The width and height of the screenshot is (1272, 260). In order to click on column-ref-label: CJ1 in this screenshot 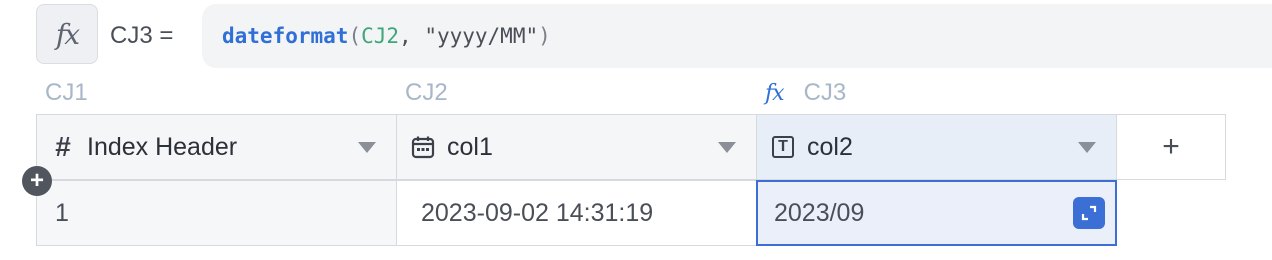, I will do `click(66, 92)`.